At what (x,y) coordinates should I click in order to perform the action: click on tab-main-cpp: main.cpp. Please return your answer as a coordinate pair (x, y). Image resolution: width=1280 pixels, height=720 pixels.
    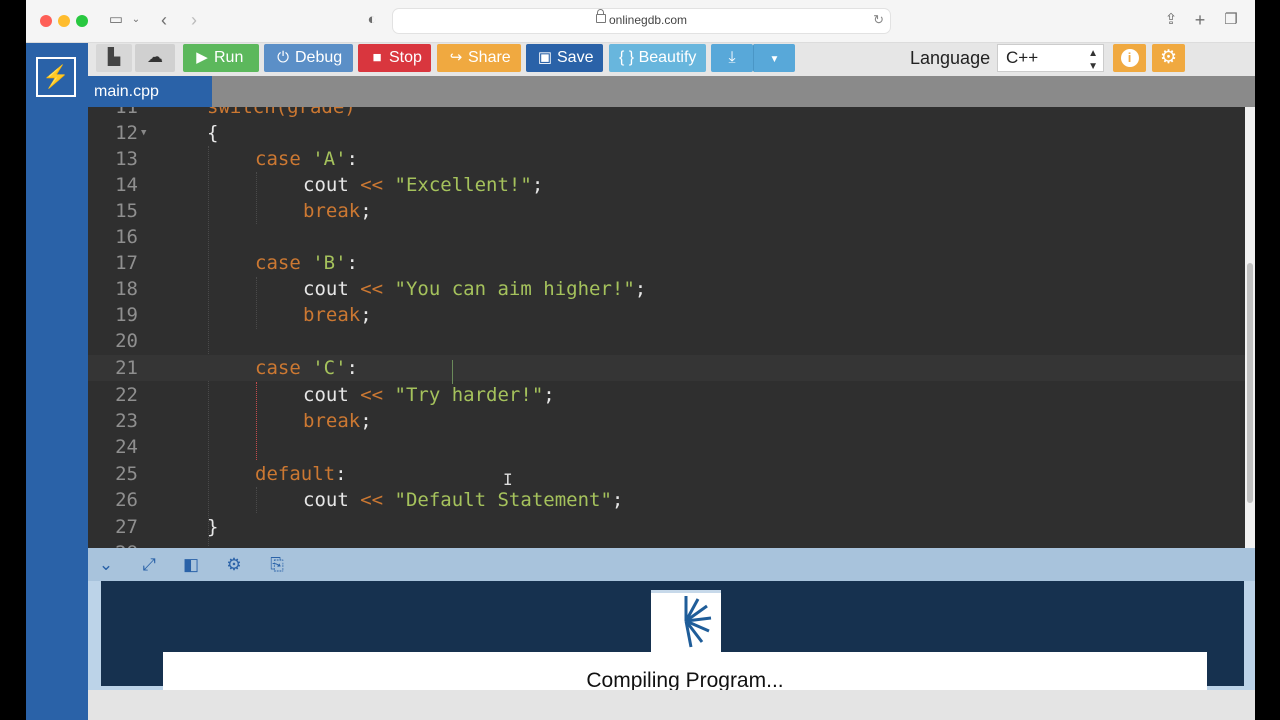
    Looking at the image, I should click on (150, 91).